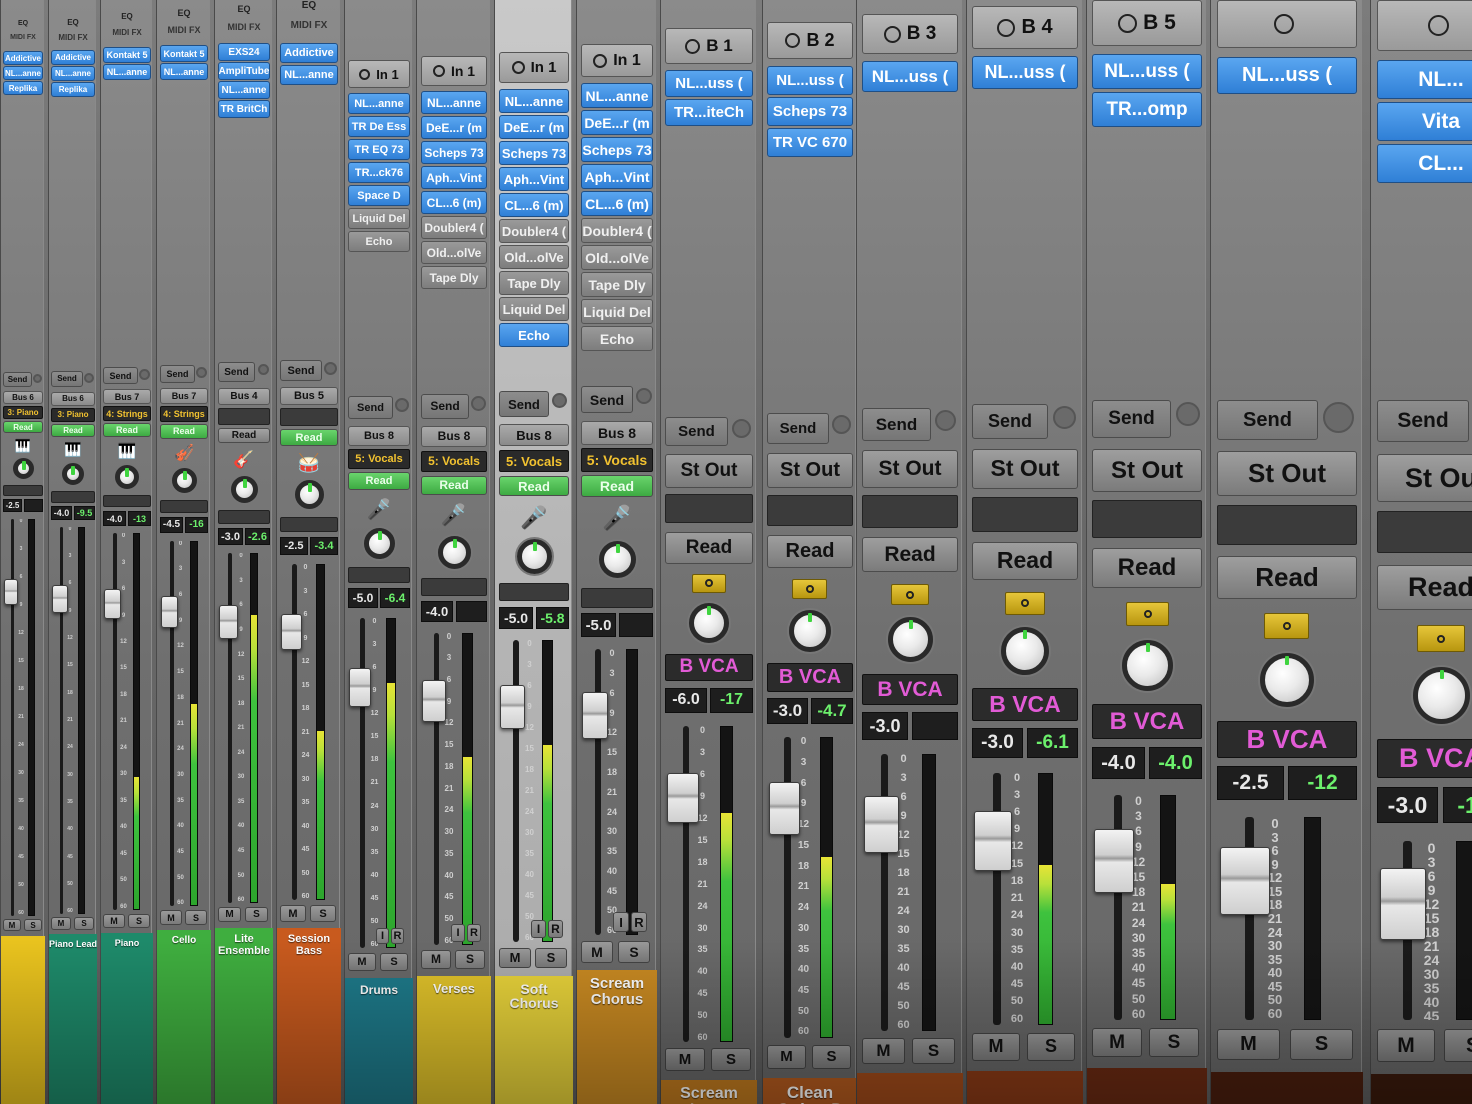 The image size is (1472, 1104). What do you see at coordinates (1025, 27) in the screenshot?
I see `input-slot: B 4` at bounding box center [1025, 27].